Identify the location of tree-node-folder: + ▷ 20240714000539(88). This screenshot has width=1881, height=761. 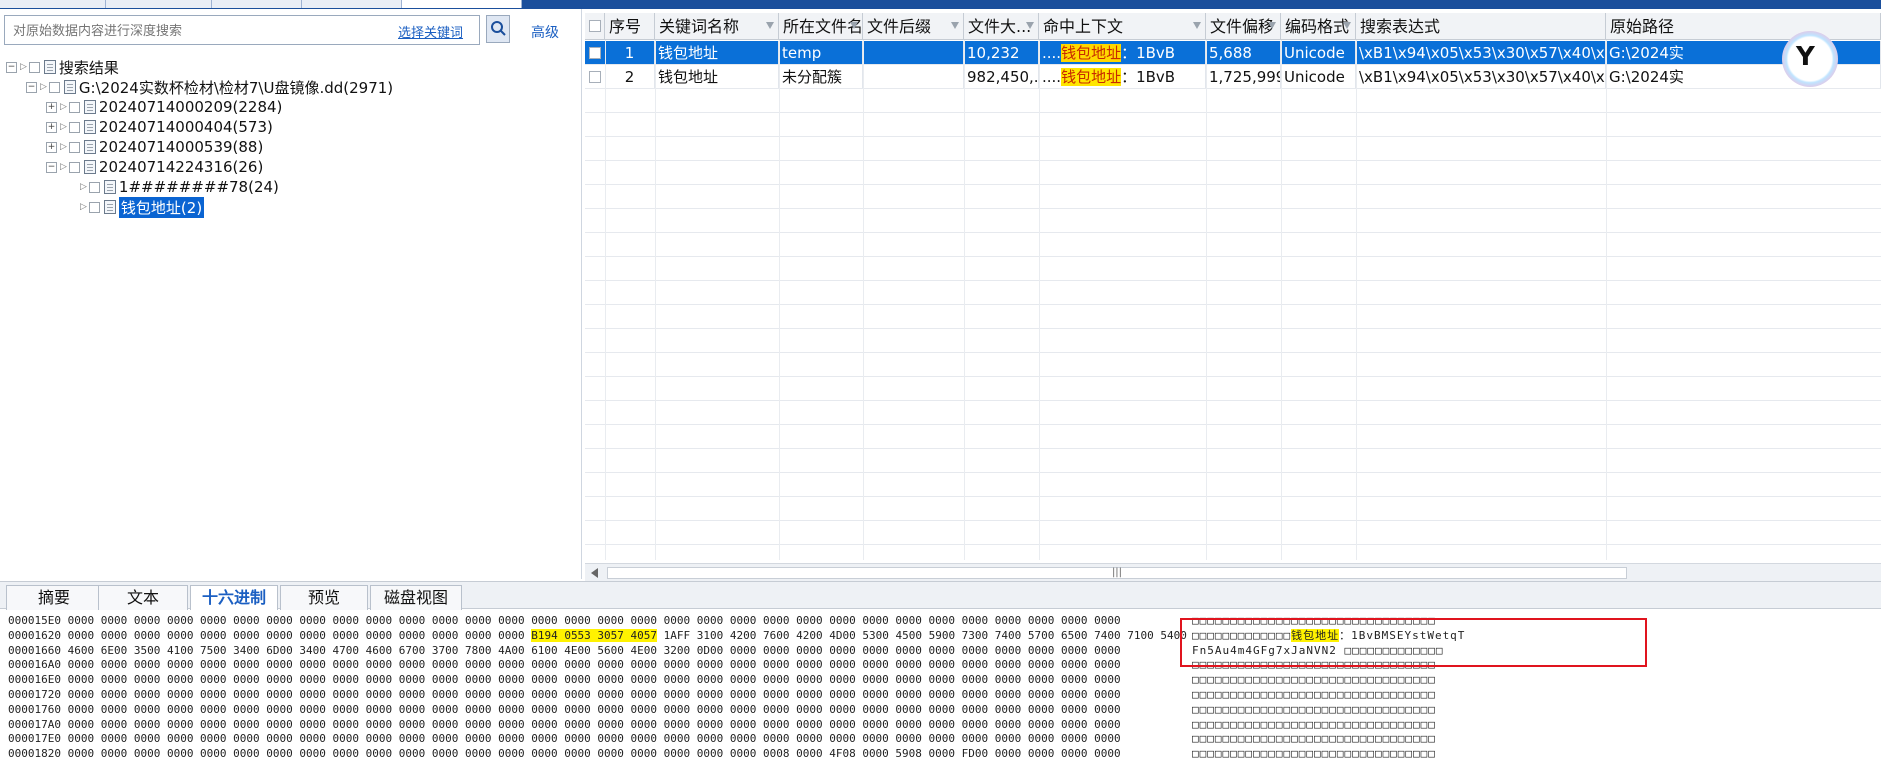
(154, 147).